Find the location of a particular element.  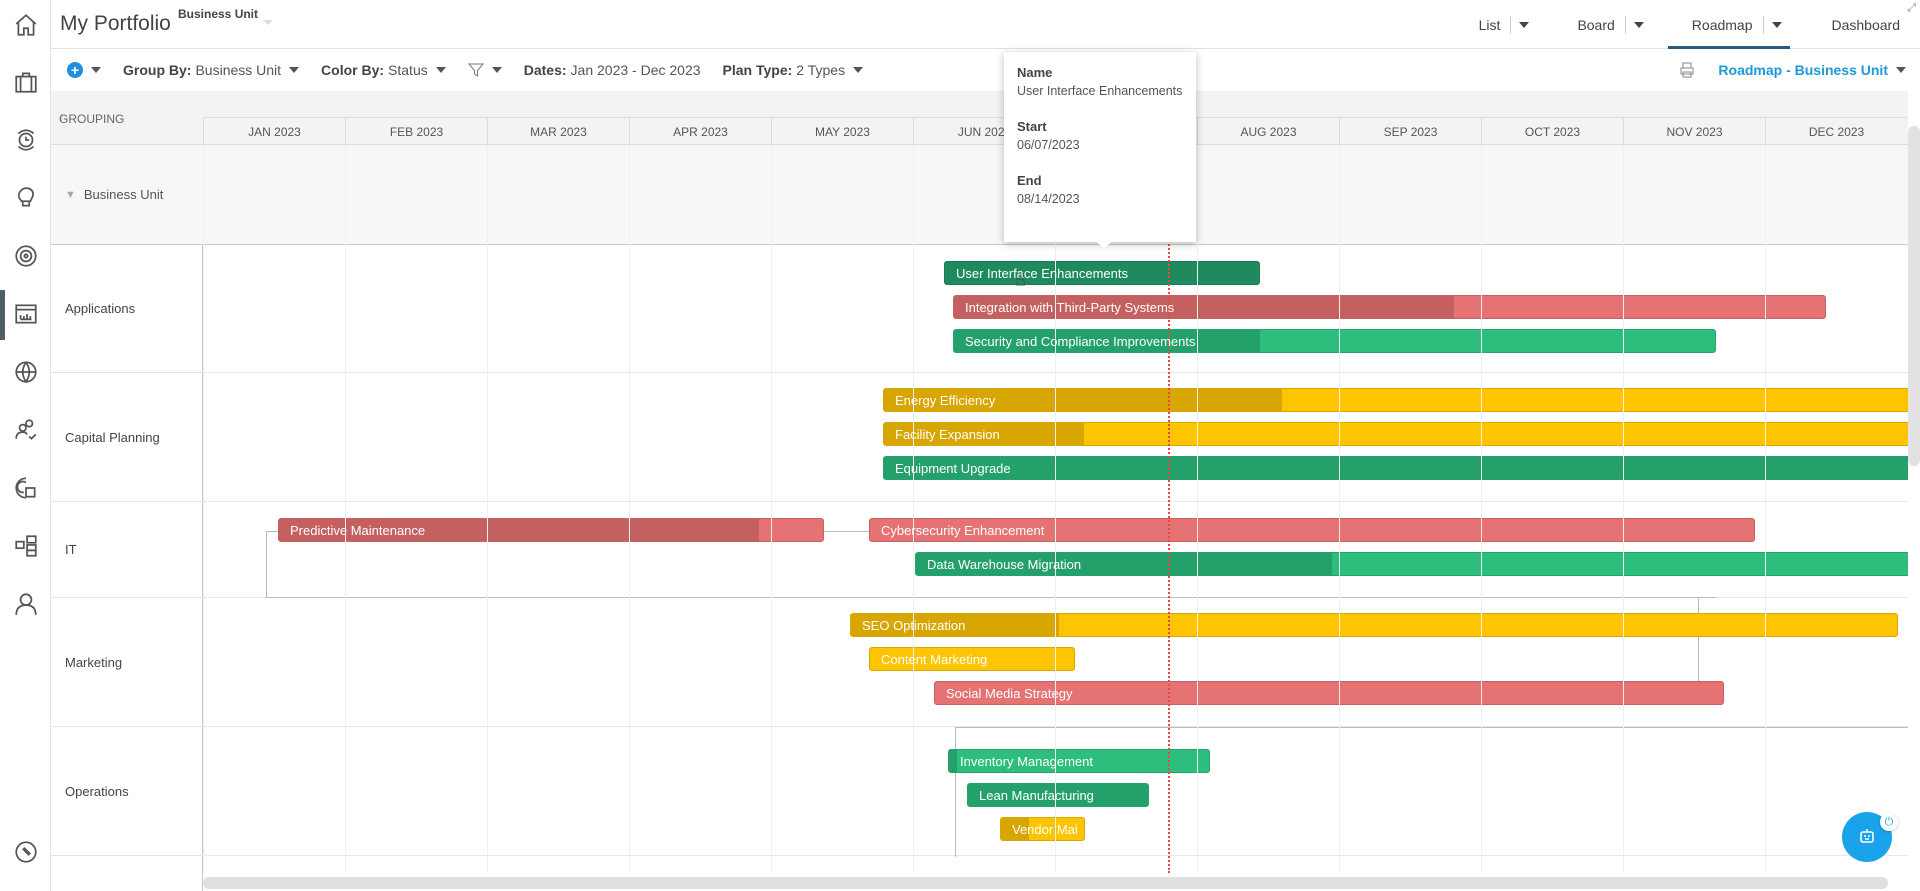

filter-dropdown is located at coordinates (484, 70).